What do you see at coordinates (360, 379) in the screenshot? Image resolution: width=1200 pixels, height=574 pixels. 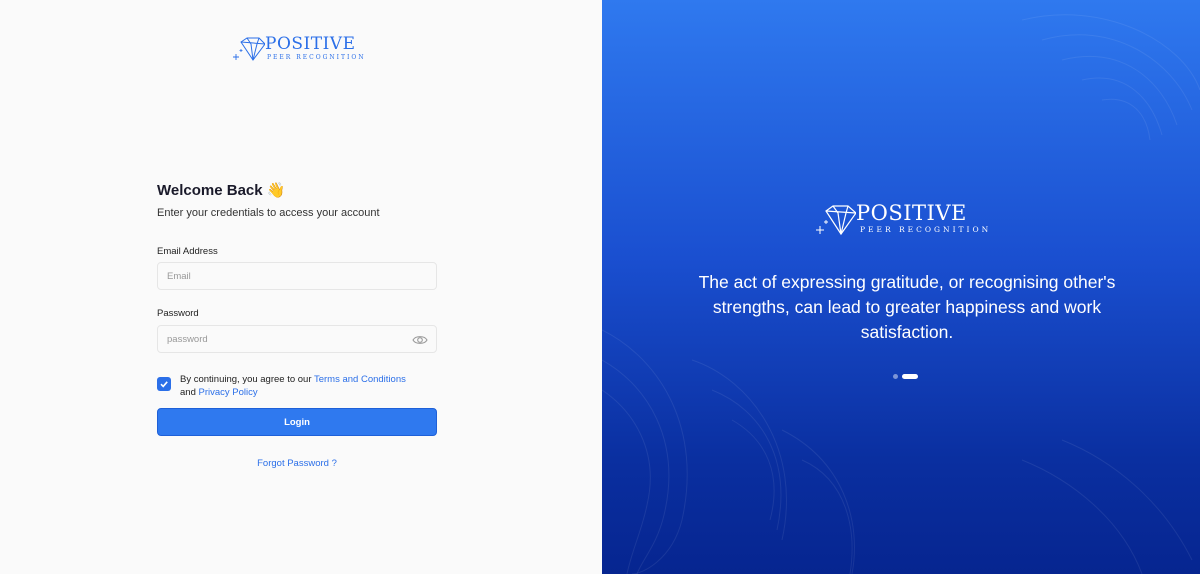 I see `terms-link: Terms and Conditions` at bounding box center [360, 379].